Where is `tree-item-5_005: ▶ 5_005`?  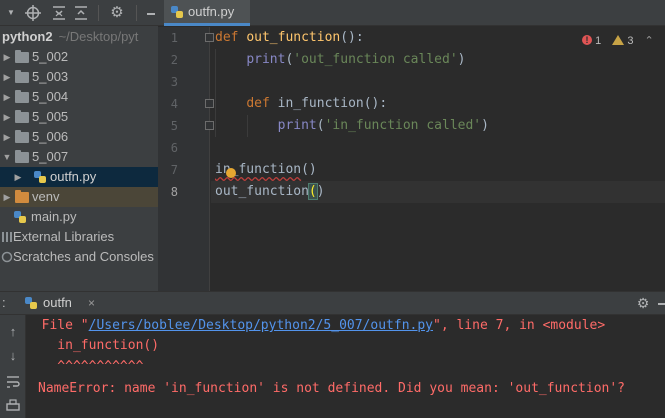
tree-item-5_005: ▶ 5_005 is located at coordinates (79, 117).